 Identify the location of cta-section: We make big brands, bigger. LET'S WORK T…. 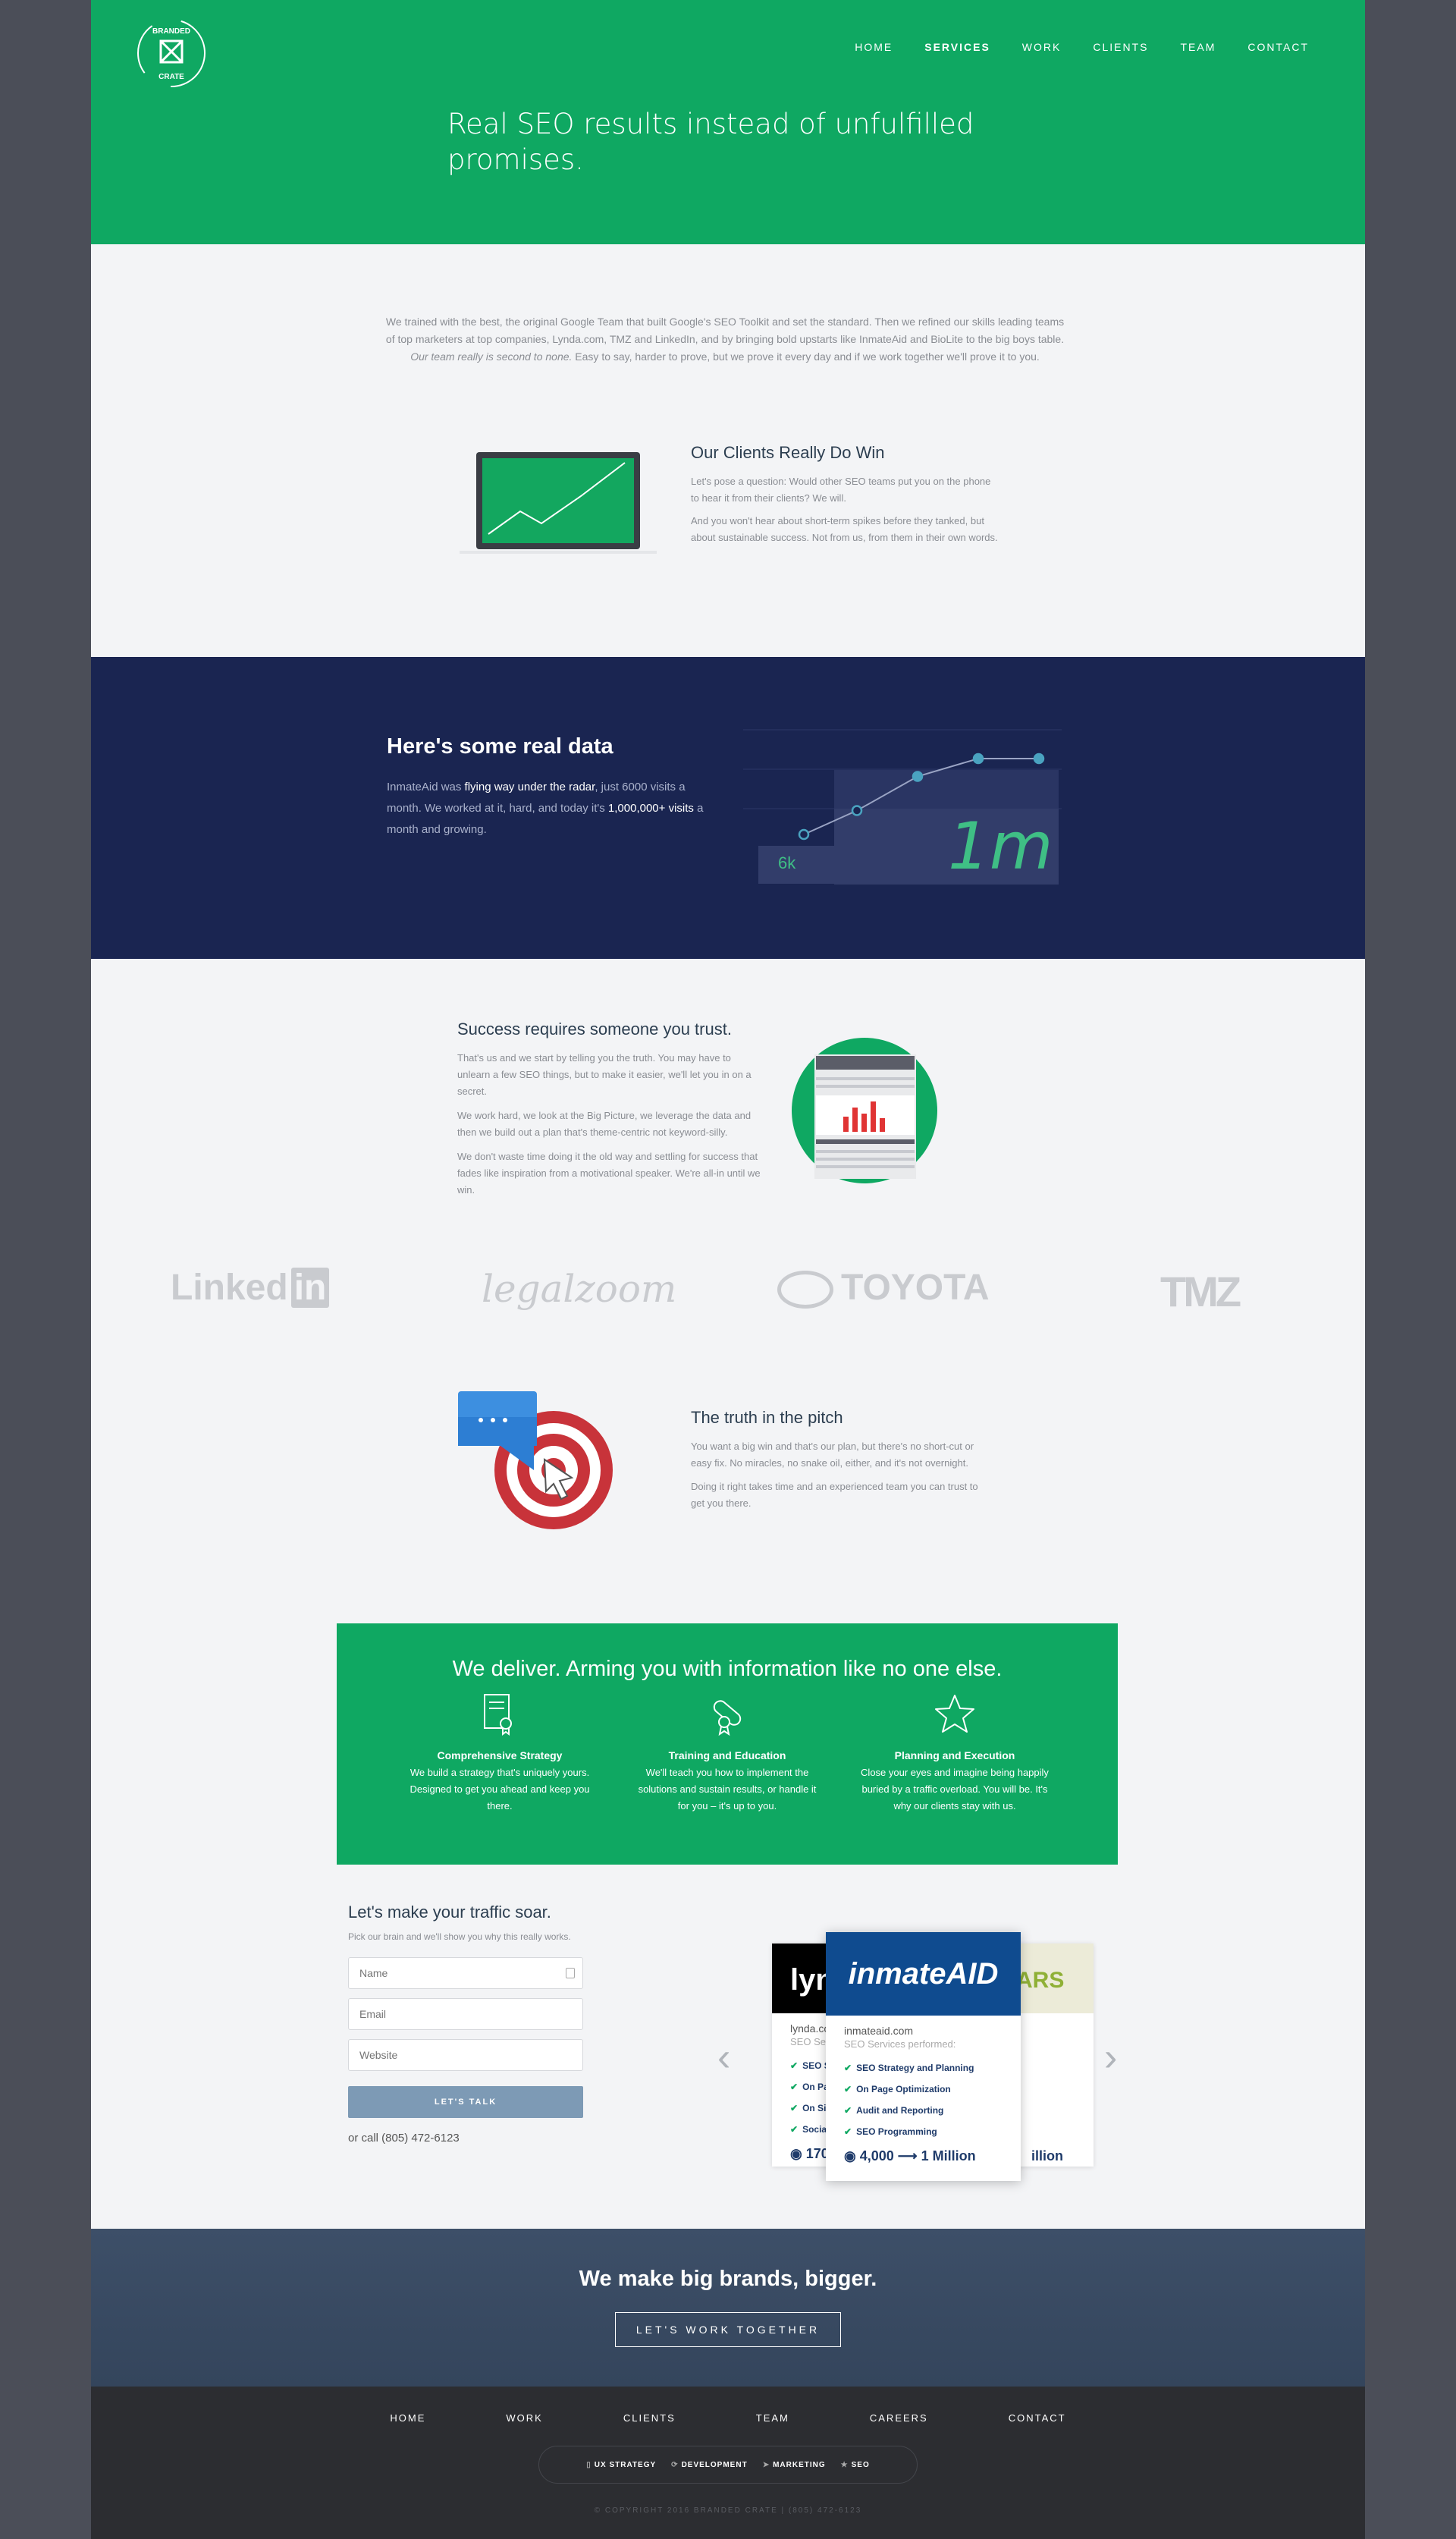
(728, 2308).